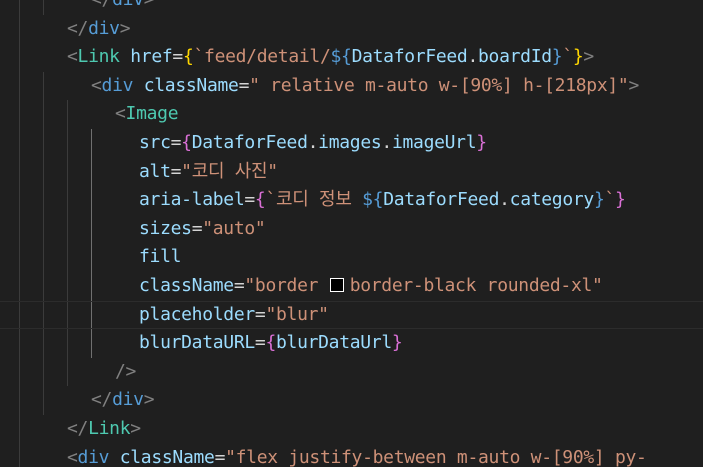 This screenshot has width=703, height=467. I want to click on code-token: `, so click(610, 200).